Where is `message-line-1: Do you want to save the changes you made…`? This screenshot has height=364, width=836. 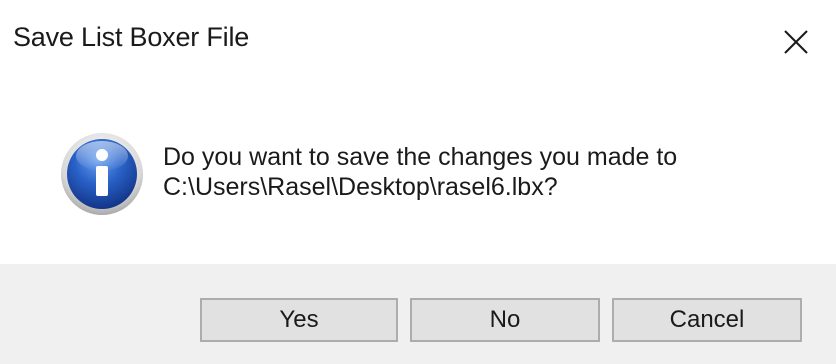 message-line-1: Do you want to save the changes you made… is located at coordinates (420, 157).